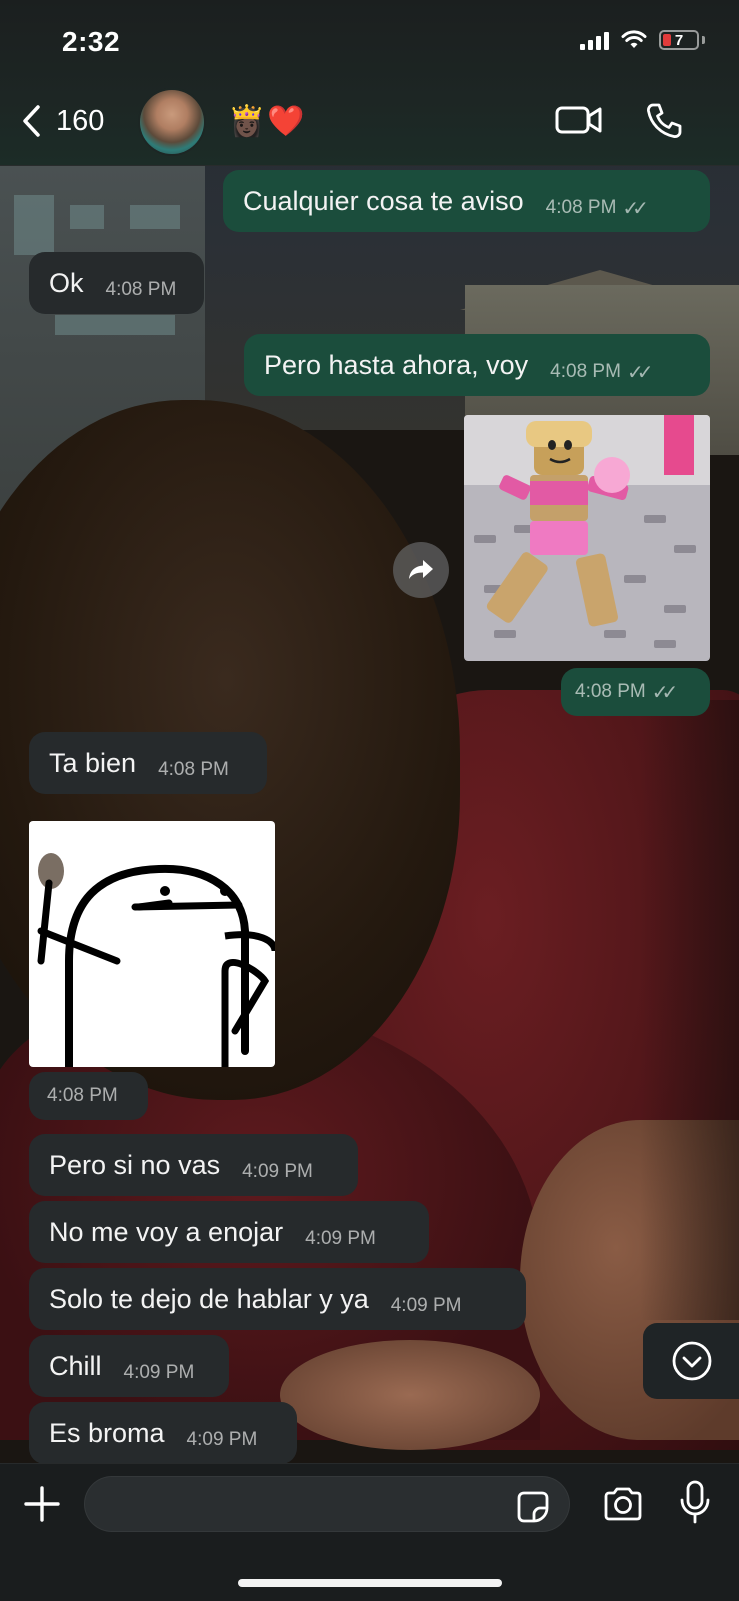 The width and height of the screenshot is (739, 1601). I want to click on wifi-icon, so click(634, 39).